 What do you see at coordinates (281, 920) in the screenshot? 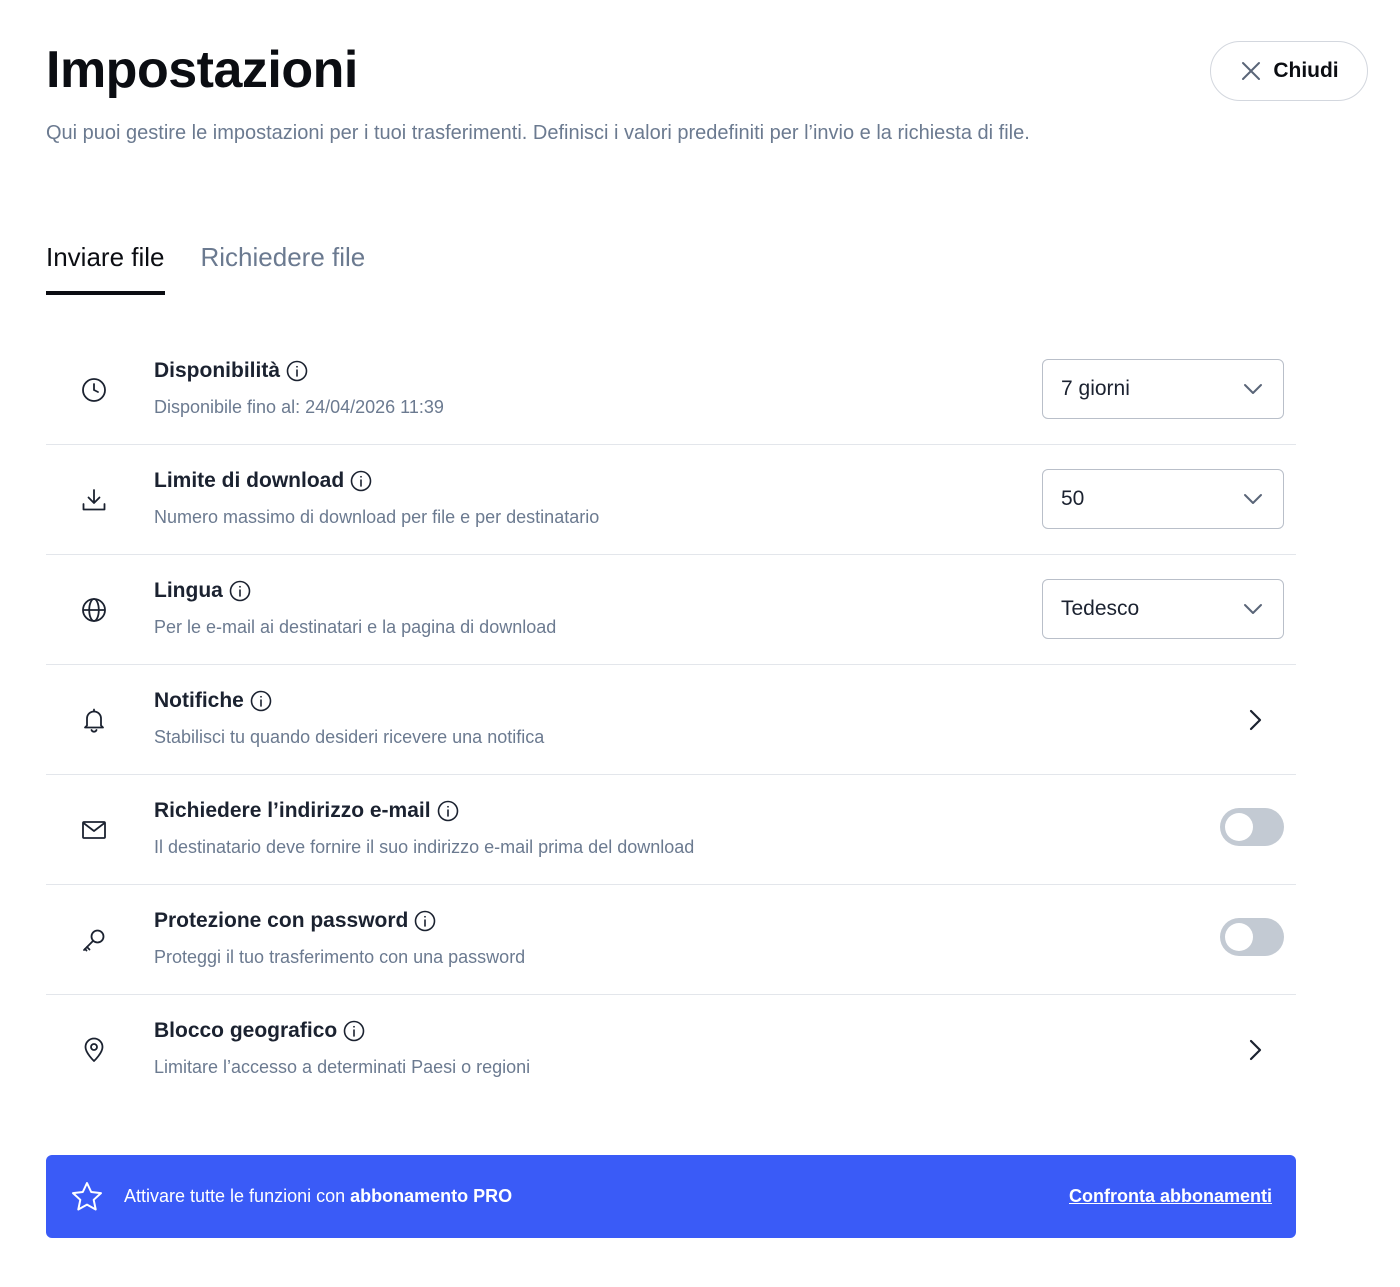
I see `setting-title: Protezione con password` at bounding box center [281, 920].